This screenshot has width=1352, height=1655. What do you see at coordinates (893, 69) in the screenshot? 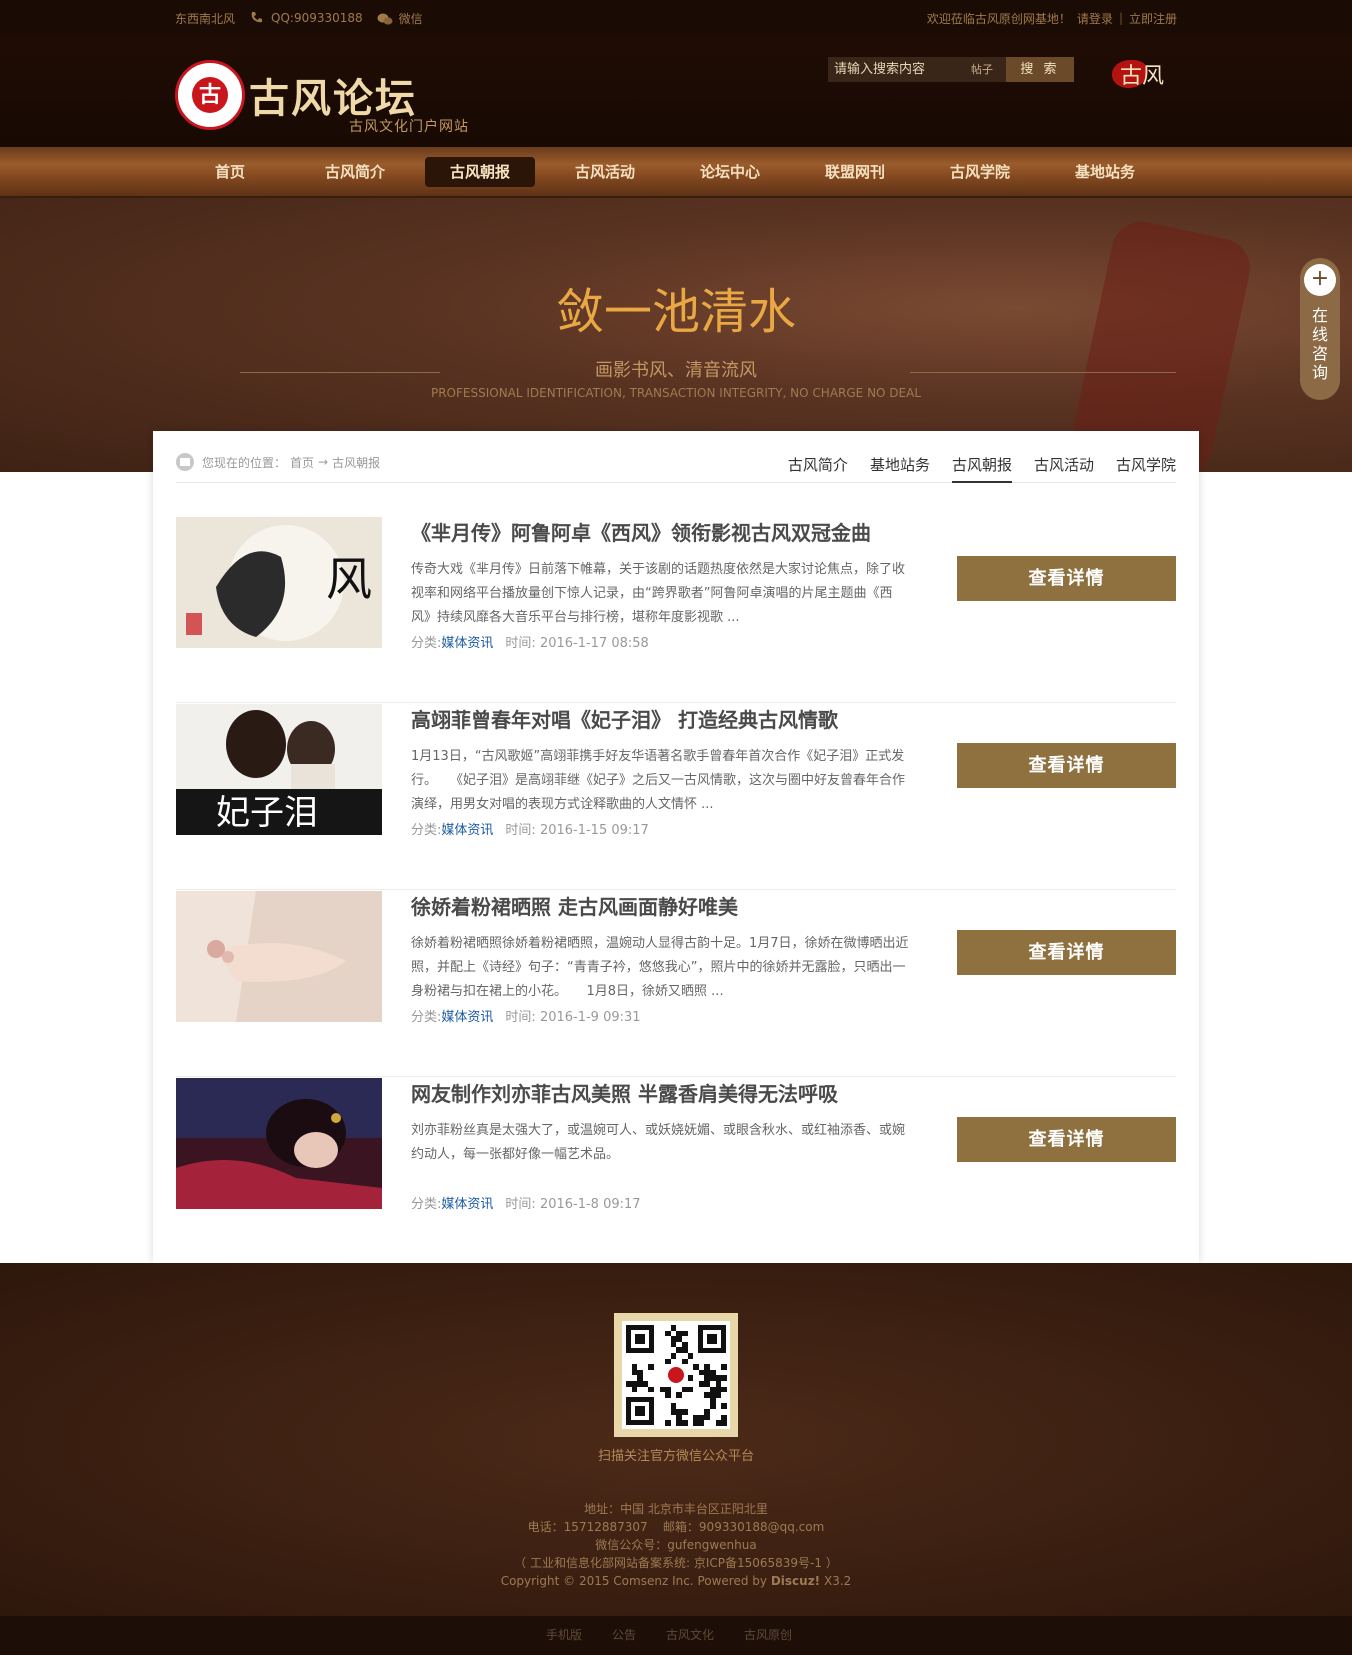
I see `search-input` at bounding box center [893, 69].